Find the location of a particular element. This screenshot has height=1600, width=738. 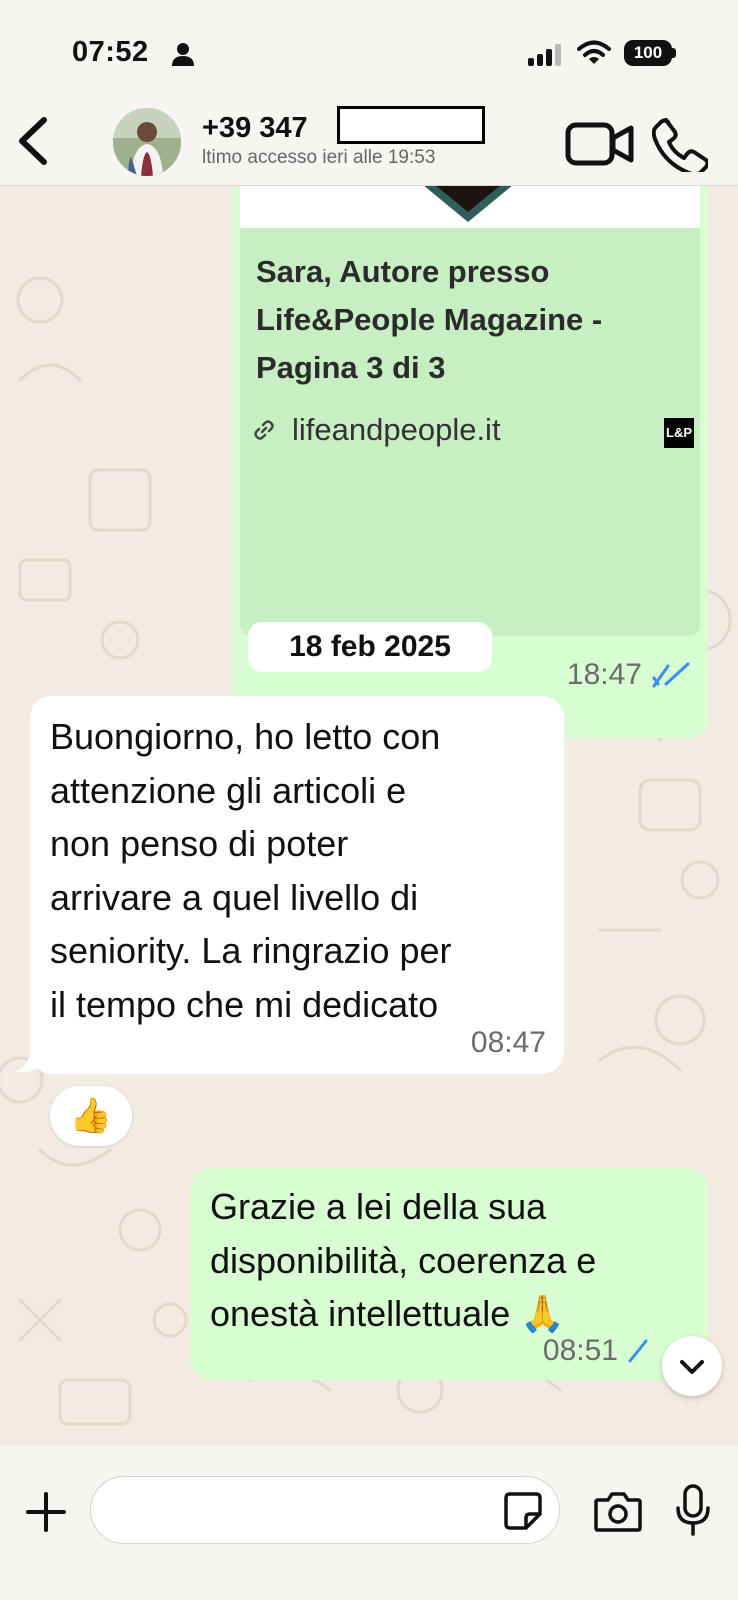

avatar-photo is located at coordinates (147, 142).